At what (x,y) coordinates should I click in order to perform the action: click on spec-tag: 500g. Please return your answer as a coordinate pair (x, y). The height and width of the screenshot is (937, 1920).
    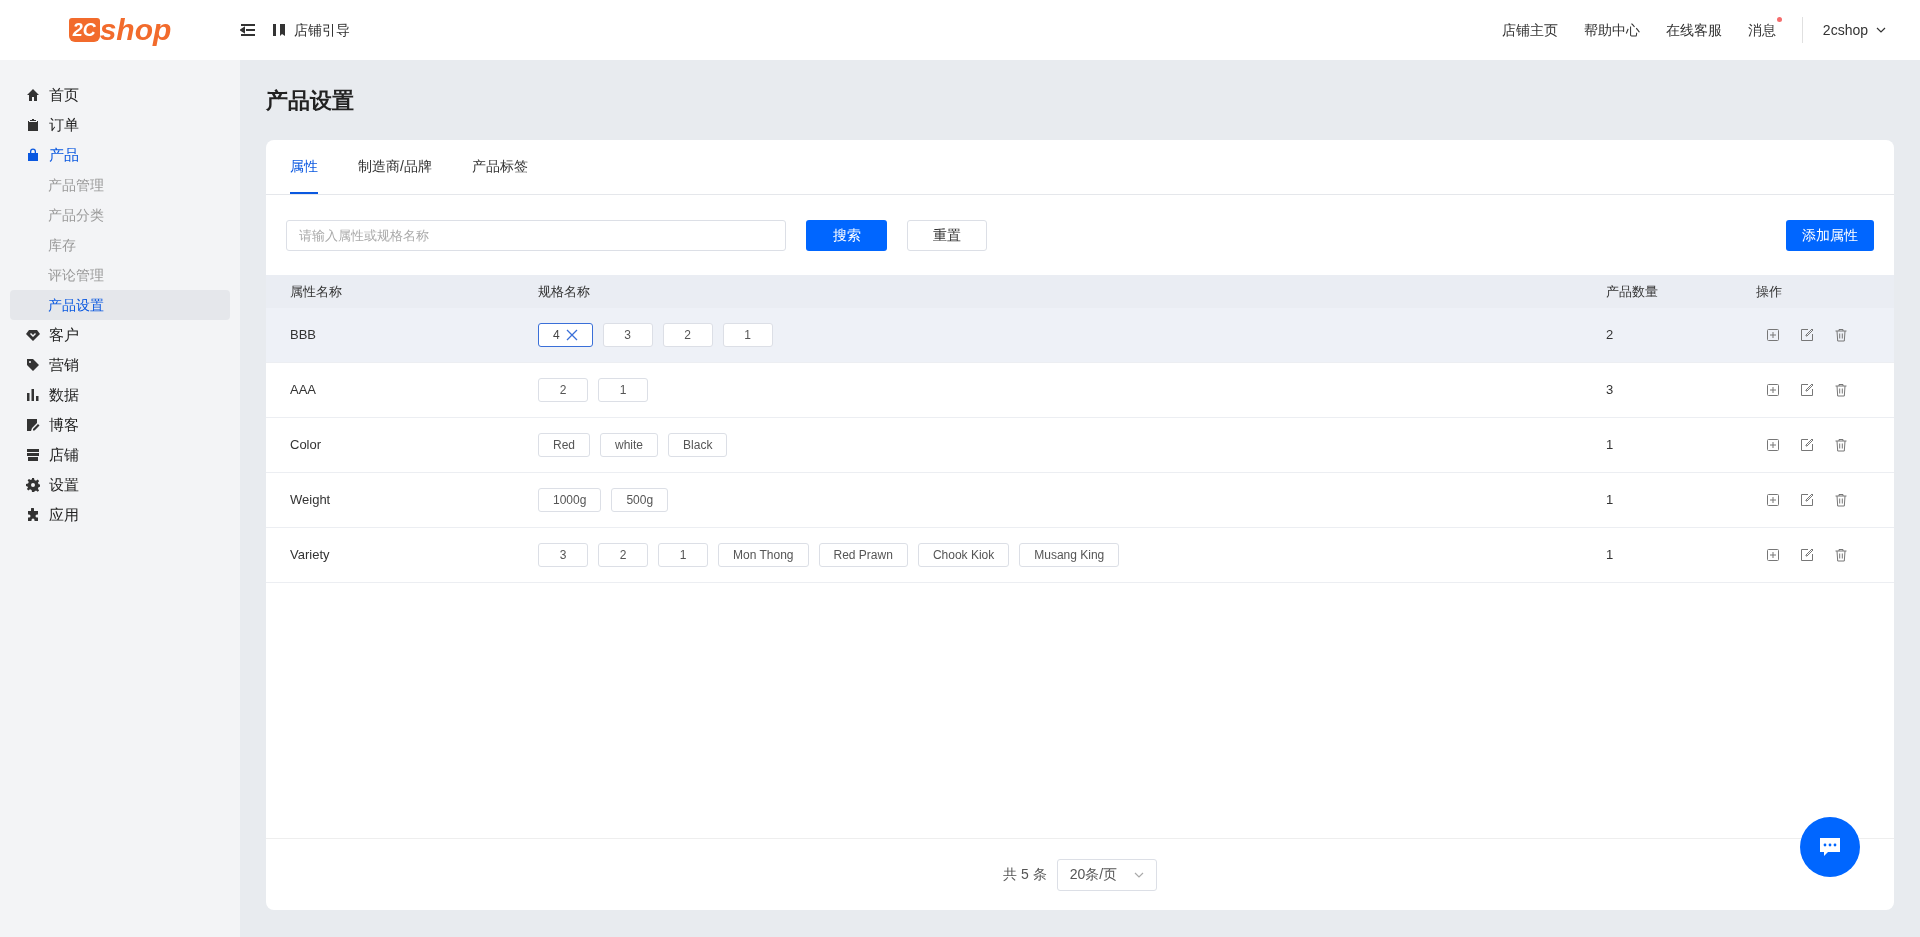
    Looking at the image, I should click on (640, 500).